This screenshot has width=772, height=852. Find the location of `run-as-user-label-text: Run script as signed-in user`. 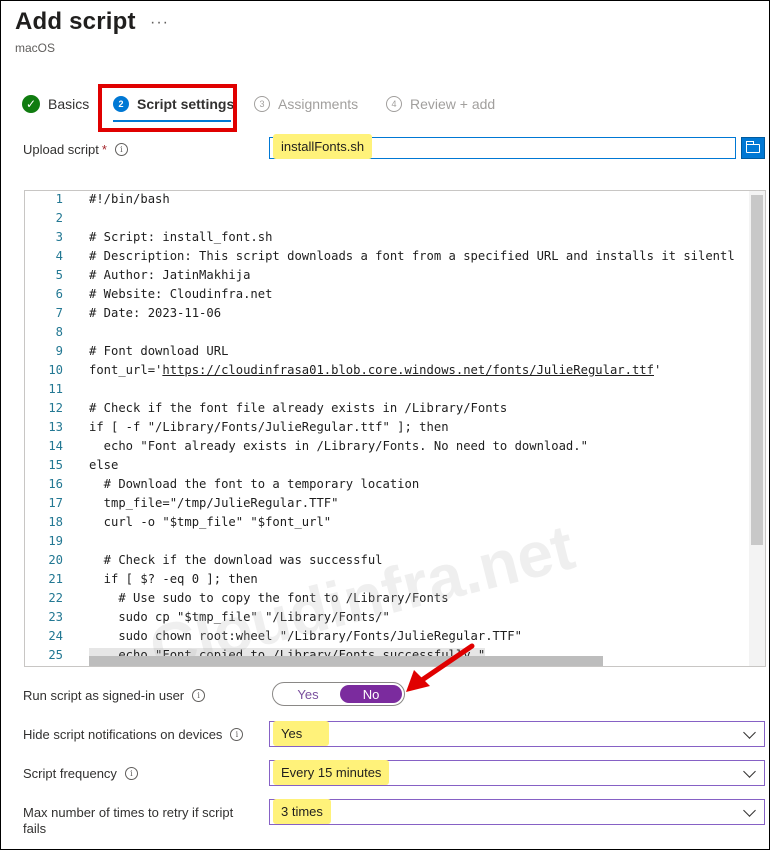

run-as-user-label-text: Run script as signed-in user is located at coordinates (104, 695).